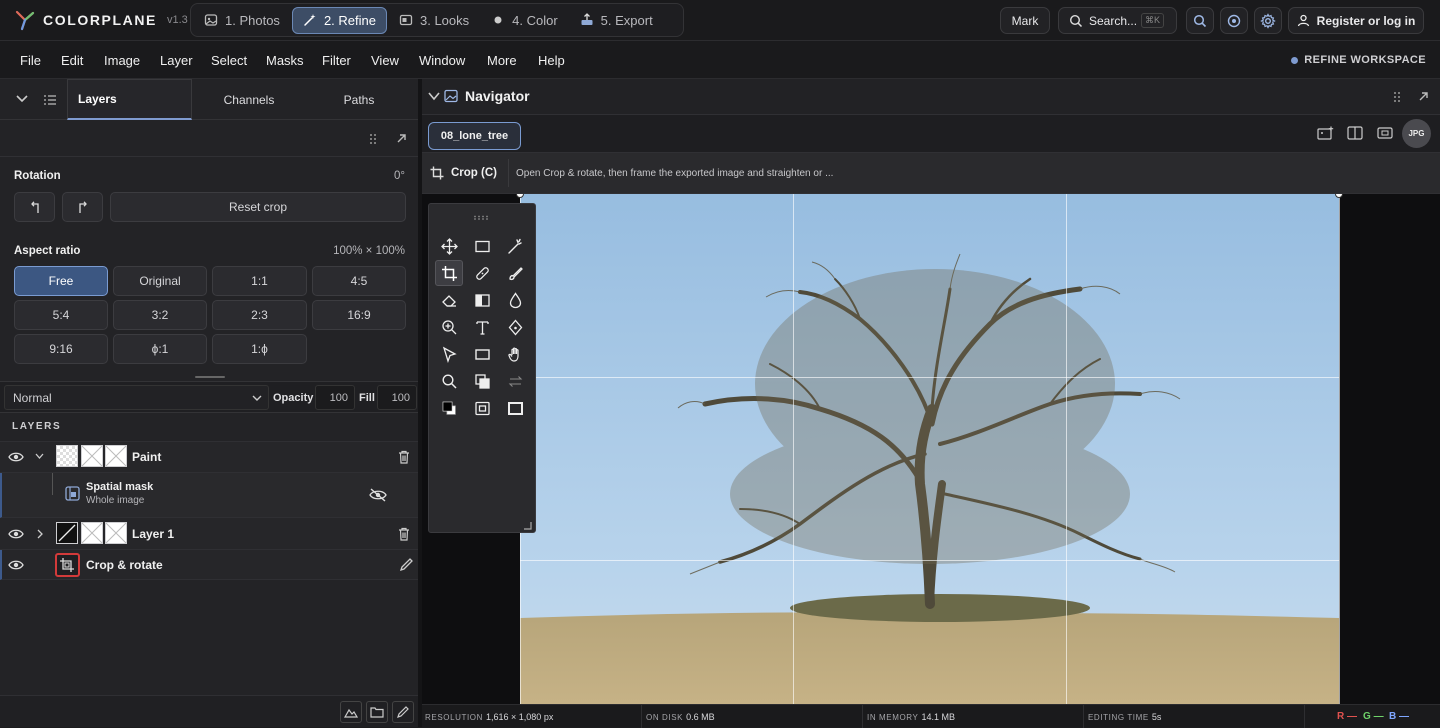 The height and width of the screenshot is (728, 1440). Describe the element at coordinates (259, 315) in the screenshot. I see `ratio-2-3-button: 2:3` at that location.